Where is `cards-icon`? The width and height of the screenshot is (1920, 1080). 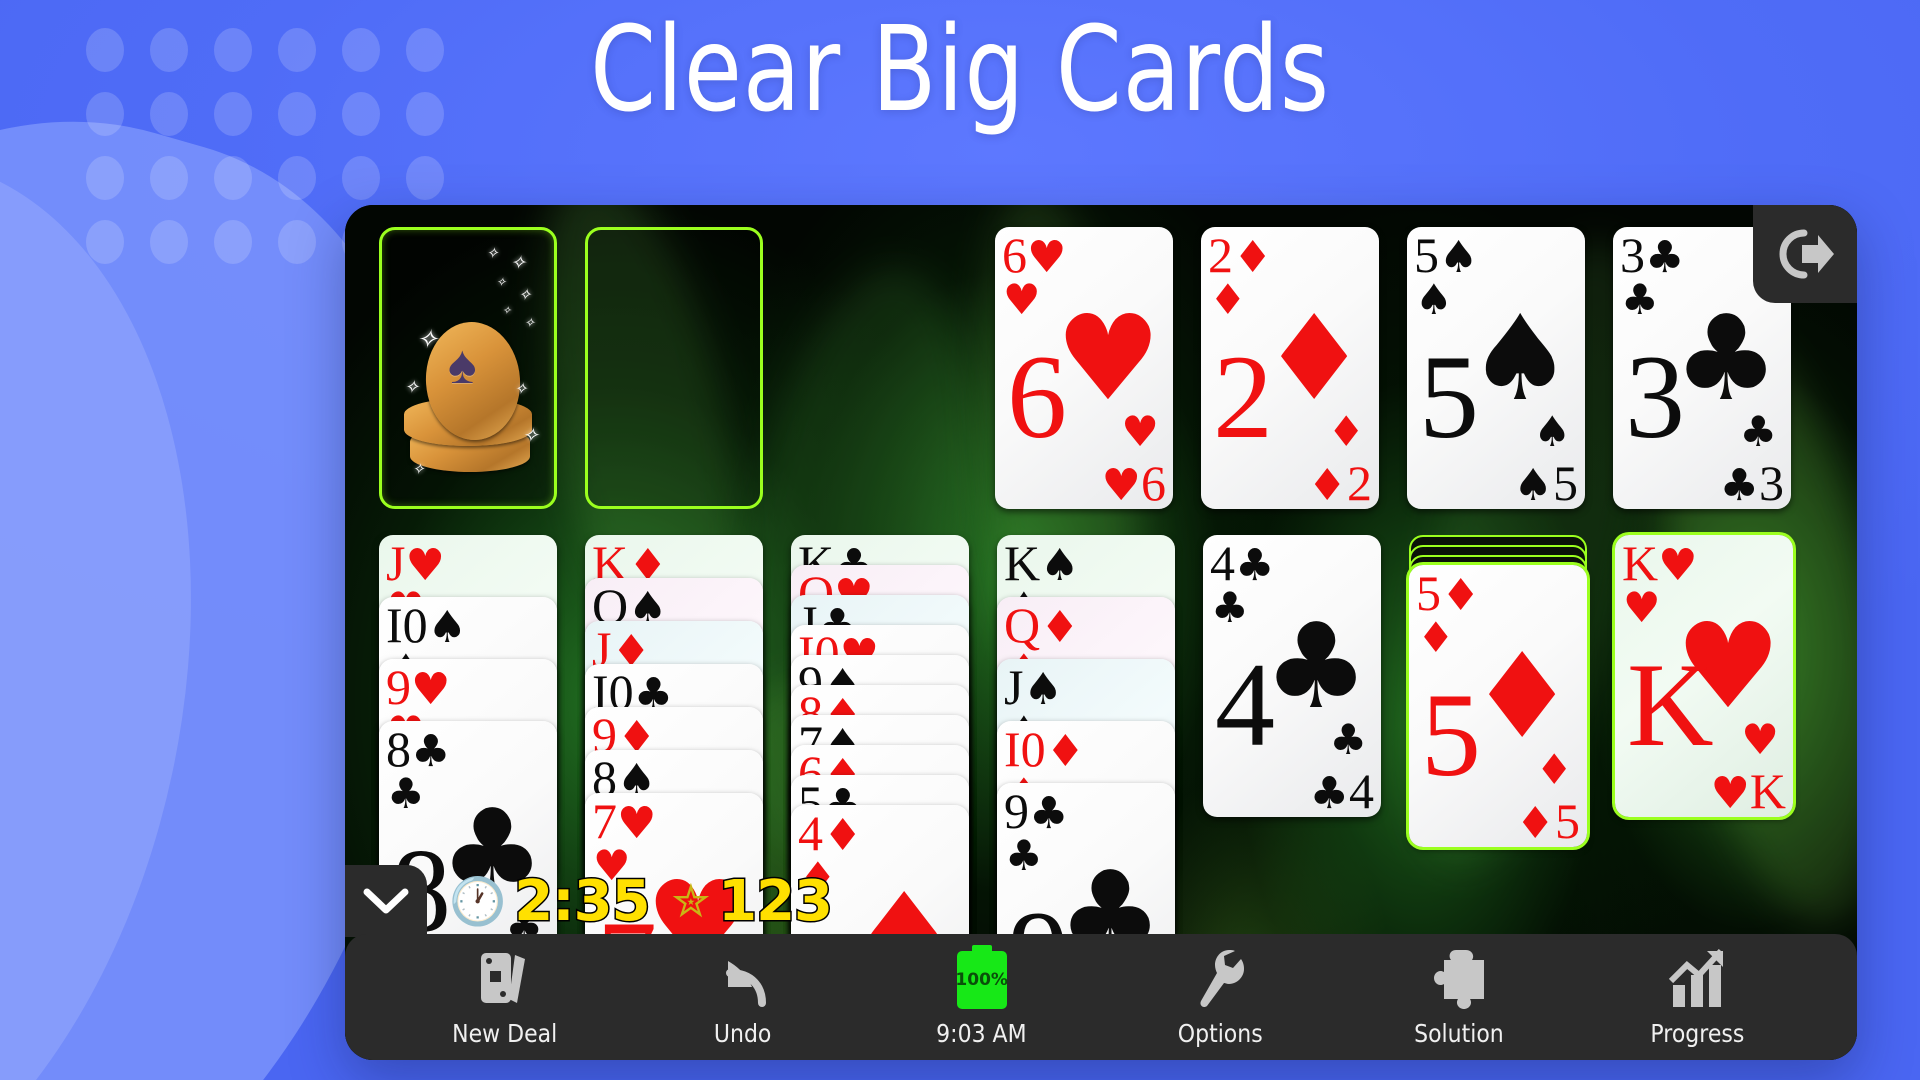
cards-icon is located at coordinates (504, 978).